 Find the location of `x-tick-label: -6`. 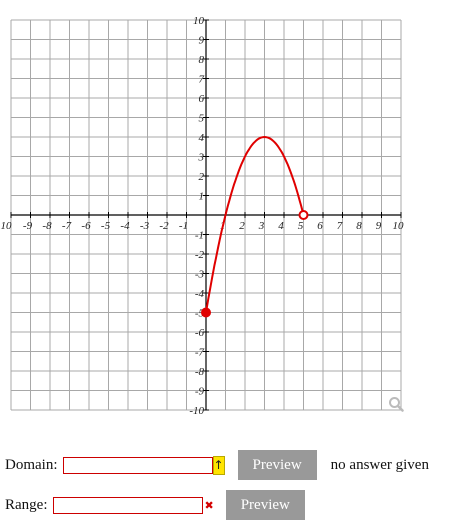

x-tick-label: -6 is located at coordinates (86, 226).